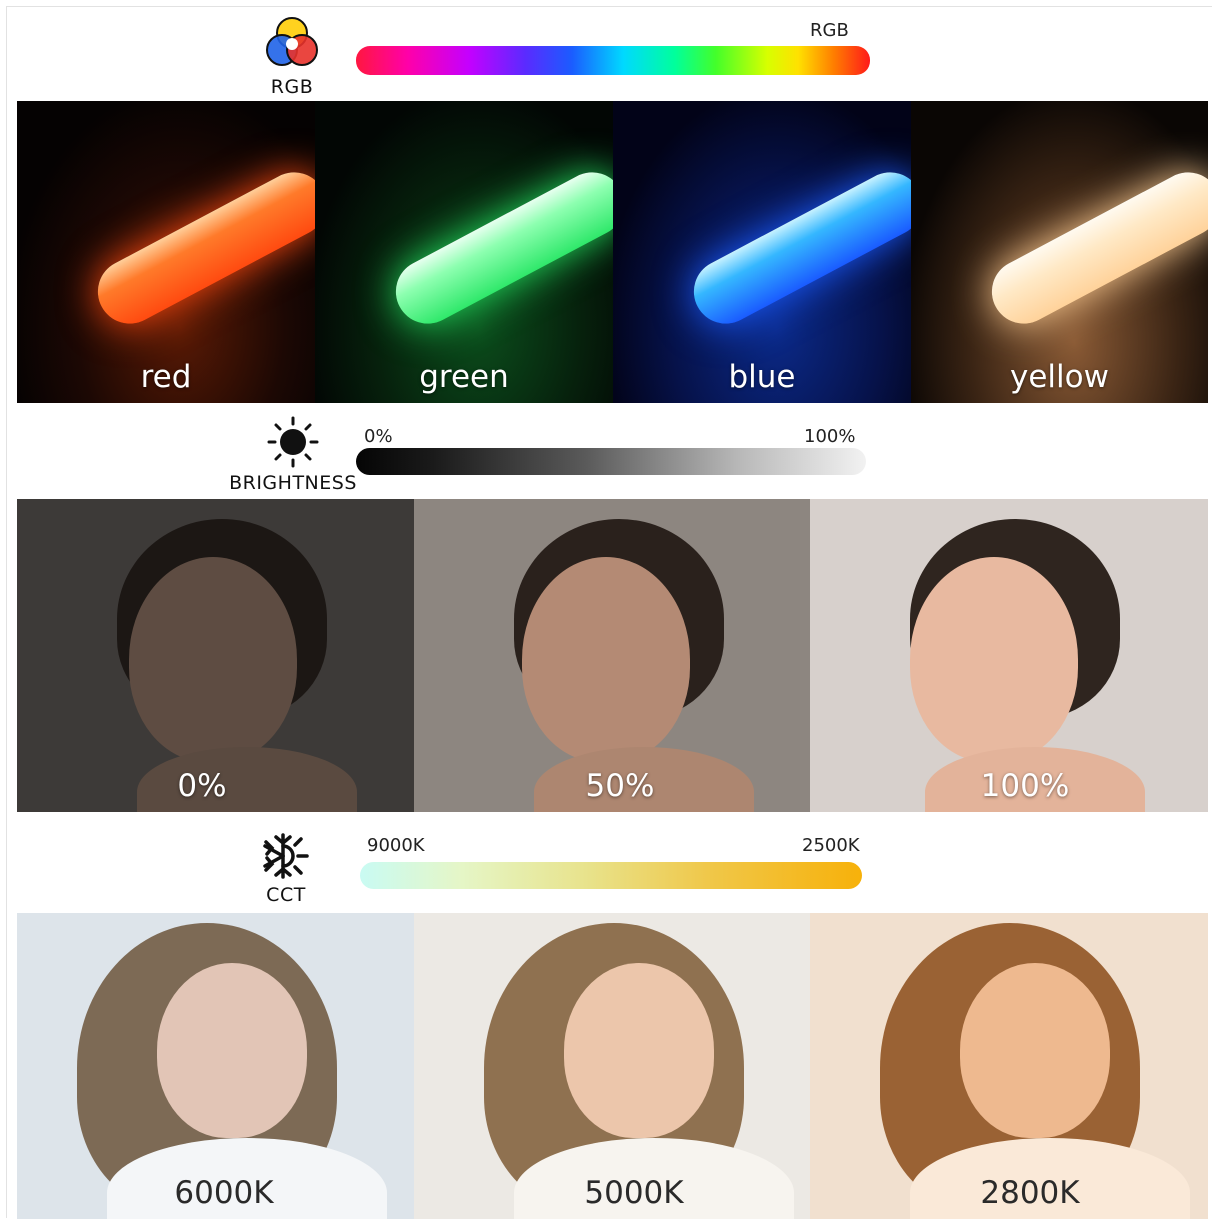 This screenshot has height=1219, width=1213. I want to click on panel-caption: blue, so click(762, 377).